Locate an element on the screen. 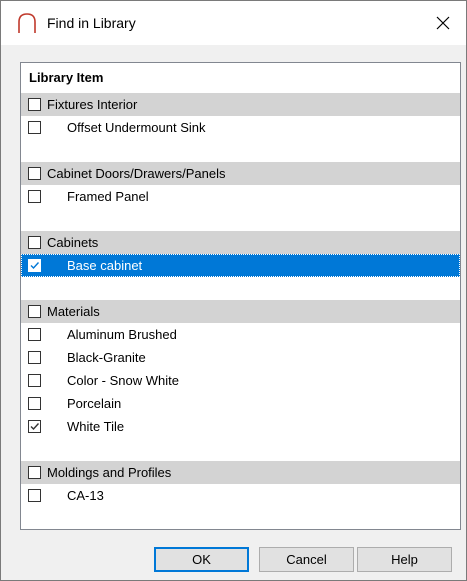  group-row: Materials is located at coordinates (240, 311).